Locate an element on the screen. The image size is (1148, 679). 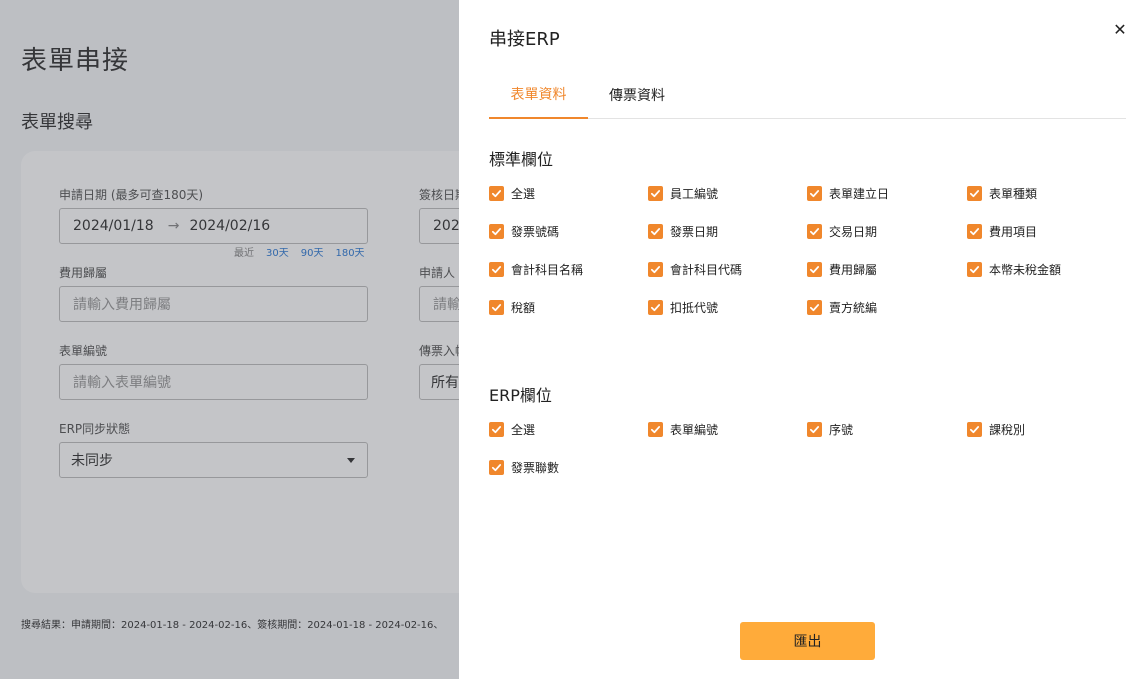
drawer-title: 串接ERP is located at coordinates (524, 39).